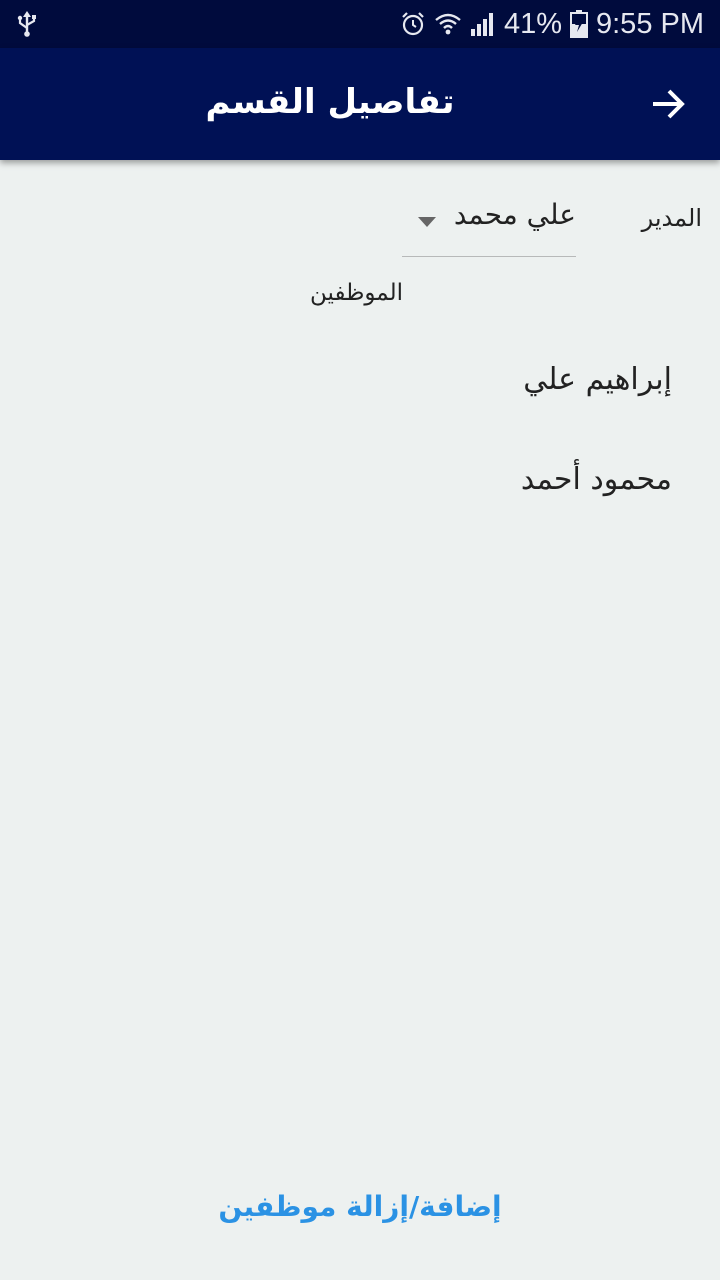  I want to click on list-item: إبراهيم علي, so click(472, 406).